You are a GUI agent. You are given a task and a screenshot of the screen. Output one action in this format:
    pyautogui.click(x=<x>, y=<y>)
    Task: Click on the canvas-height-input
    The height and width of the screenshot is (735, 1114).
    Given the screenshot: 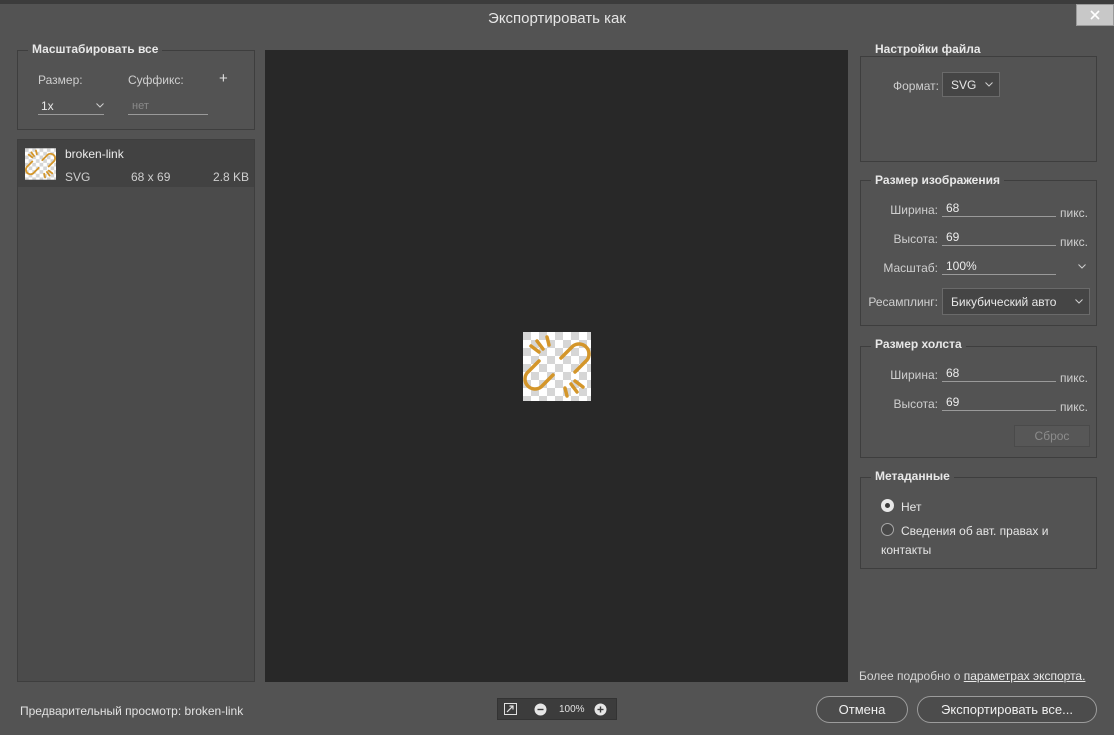 What is the action you would take?
    pyautogui.click(x=999, y=402)
    